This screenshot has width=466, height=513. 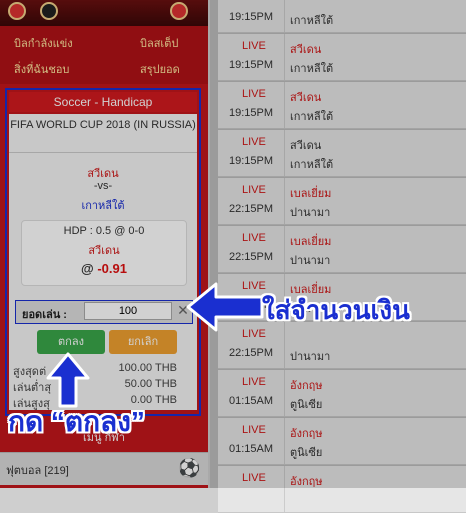 What do you see at coordinates (71, 342) in the screenshot?
I see `confirm-button: ตกลง` at bounding box center [71, 342].